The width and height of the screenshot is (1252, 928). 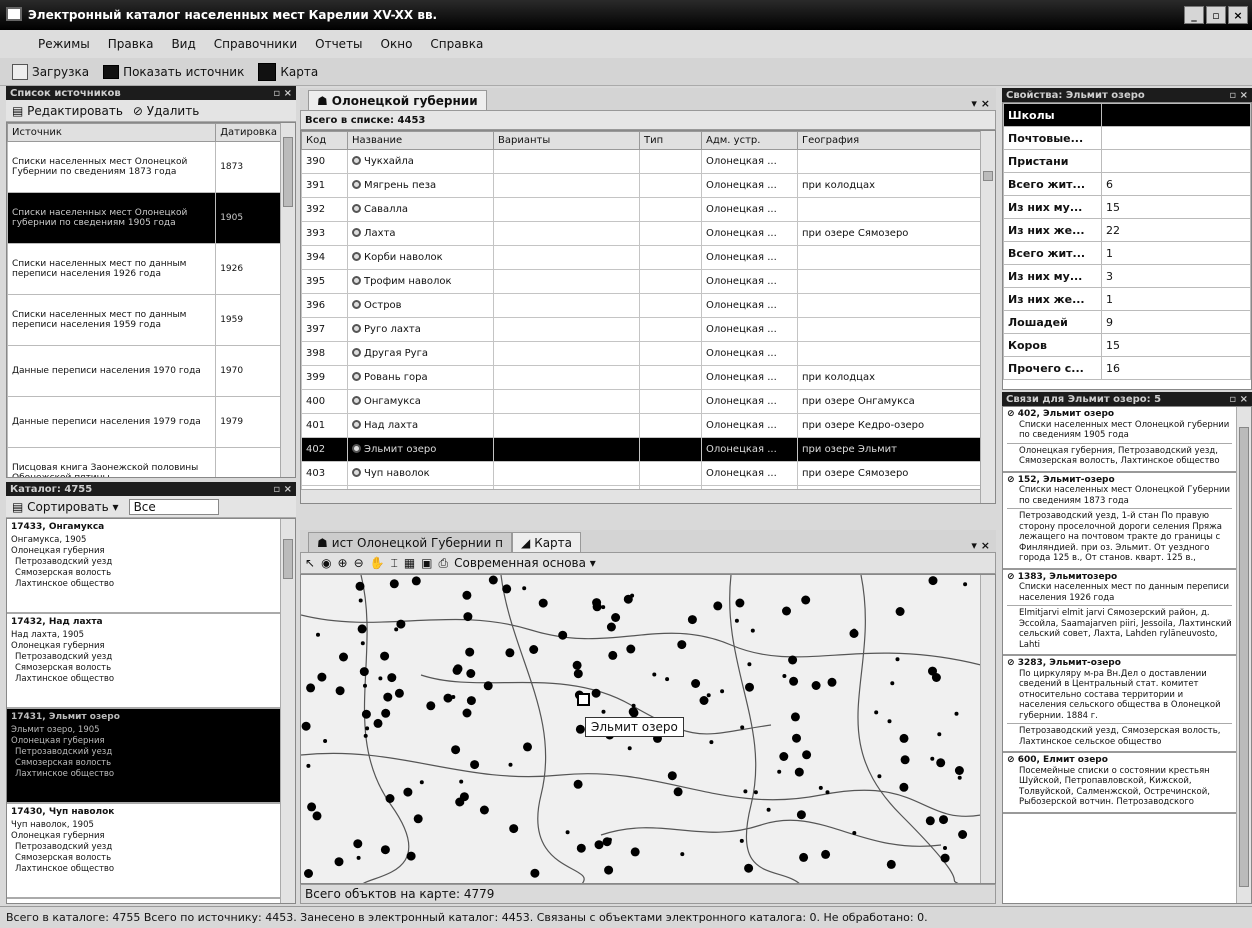 What do you see at coordinates (1127, 368) in the screenshot?
I see `property-row: Прочего с... 16` at bounding box center [1127, 368].